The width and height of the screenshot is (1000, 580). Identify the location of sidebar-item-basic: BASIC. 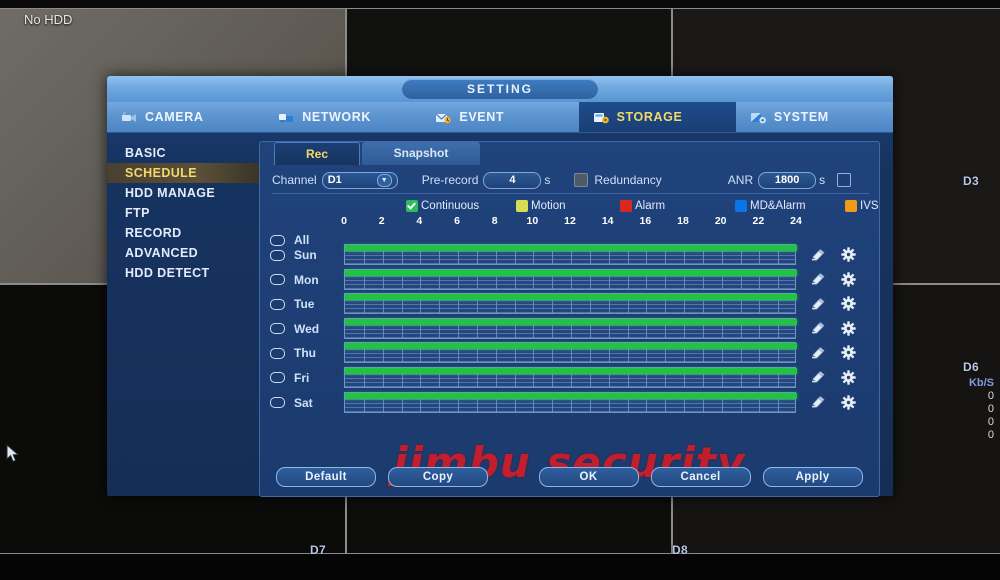
(183, 153).